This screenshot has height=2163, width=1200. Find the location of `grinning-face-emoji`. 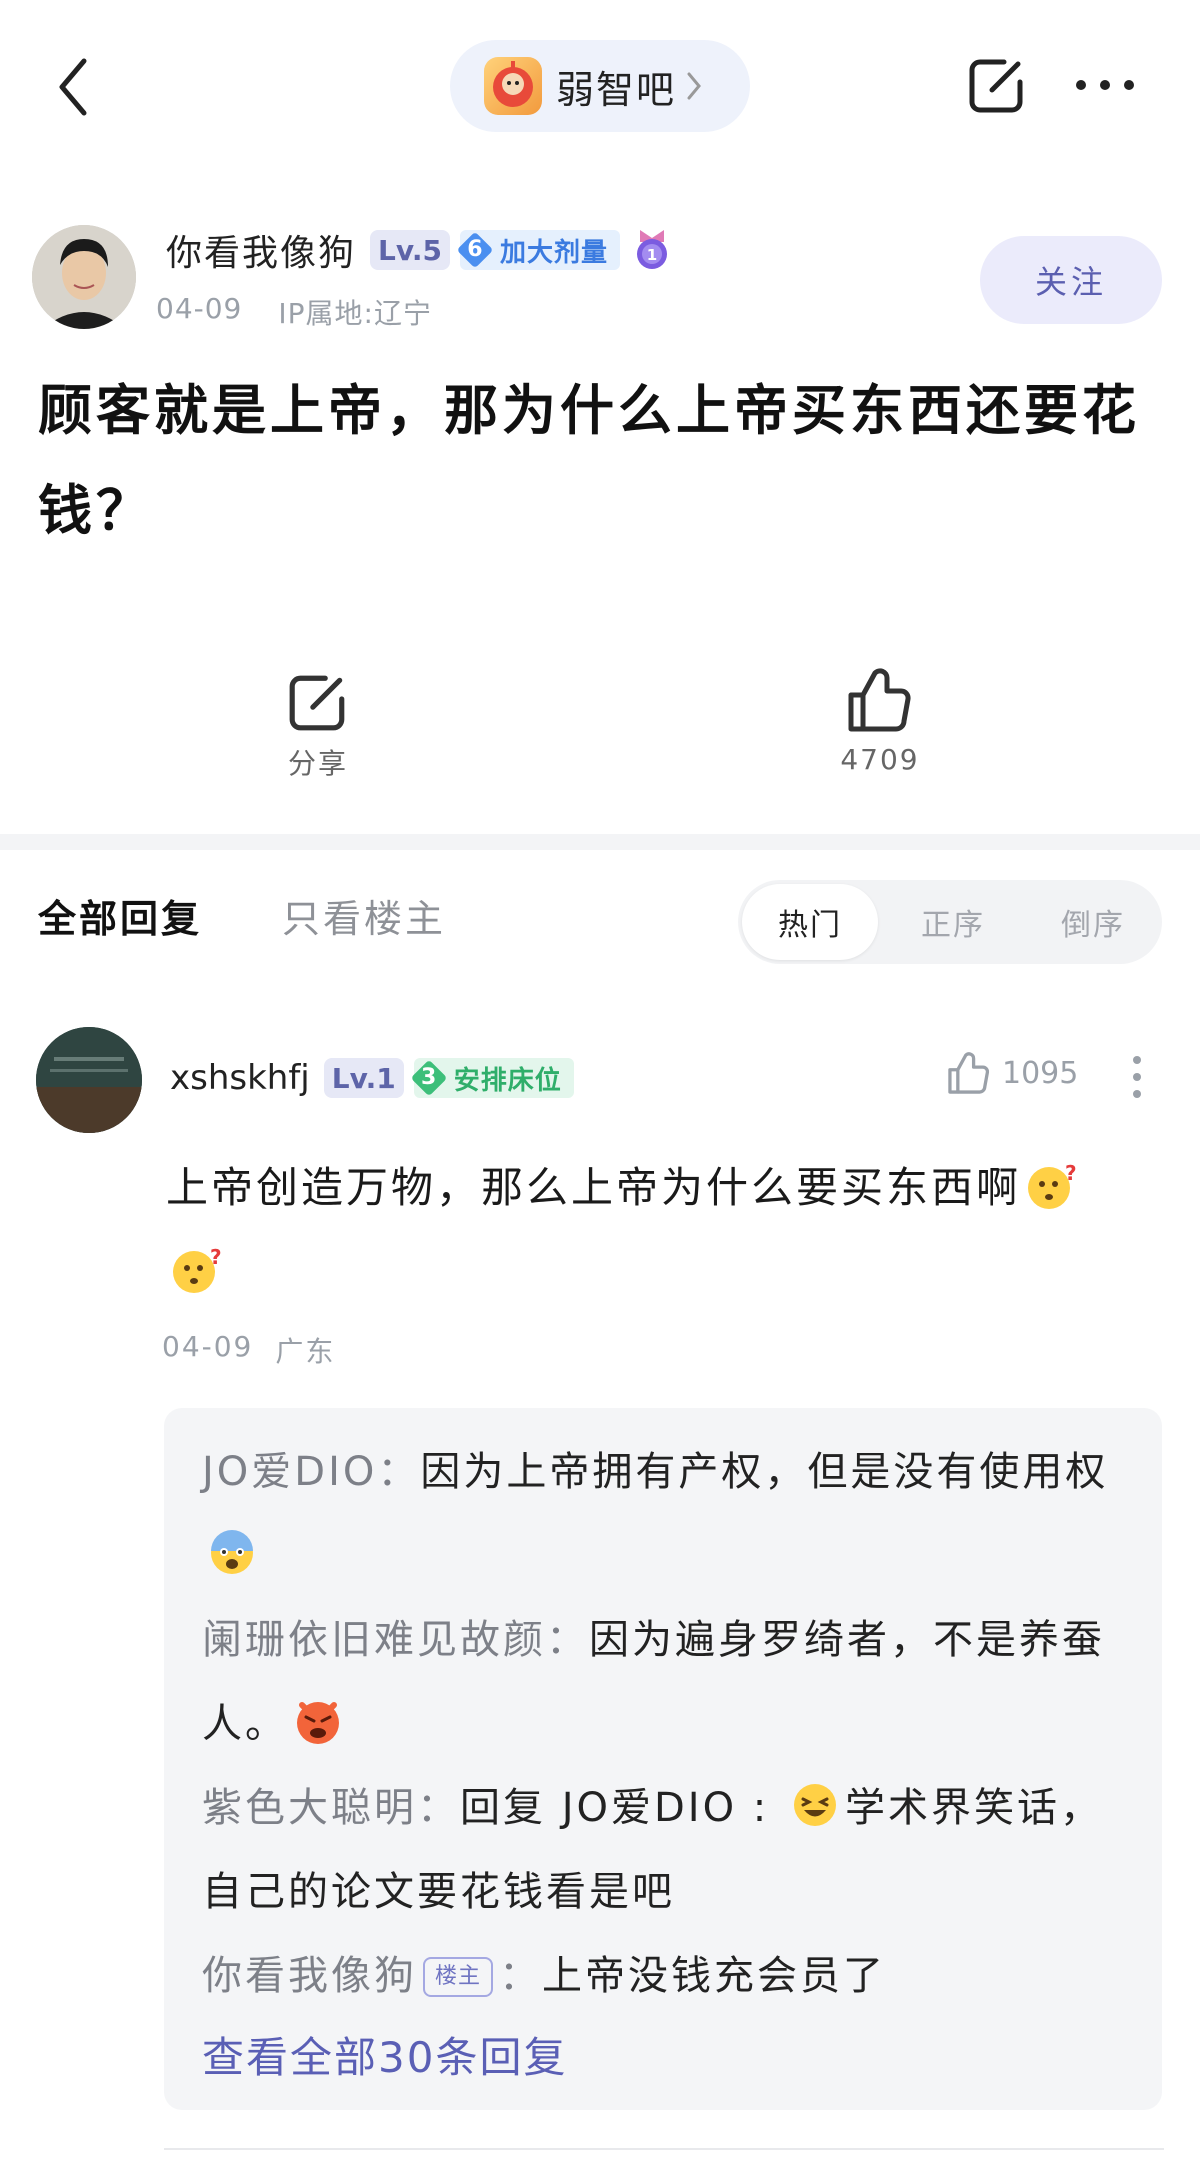

grinning-face-emoji is located at coordinates (815, 1805).